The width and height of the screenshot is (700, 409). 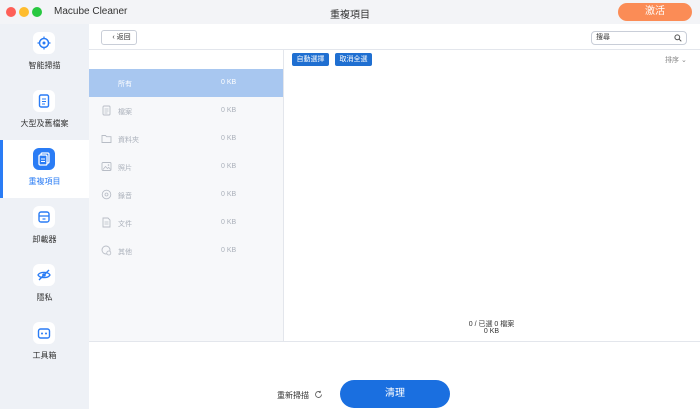 I want to click on sidebar-item-label: 卸載器, so click(x=44, y=239).